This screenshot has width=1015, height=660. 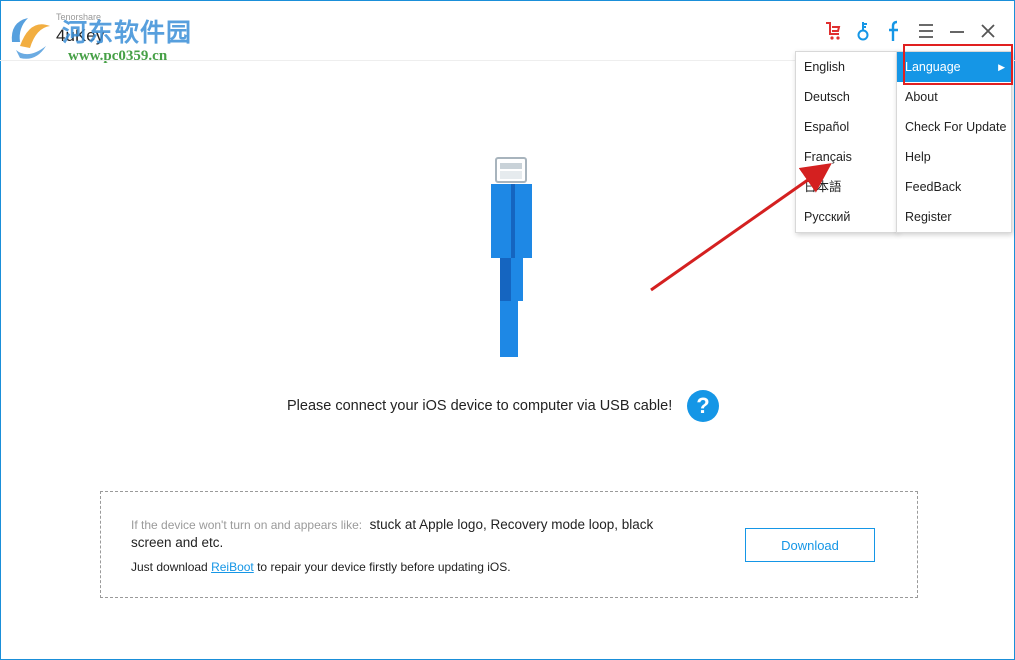 I want to click on language-item-japanese: 日本語, so click(x=846, y=187).